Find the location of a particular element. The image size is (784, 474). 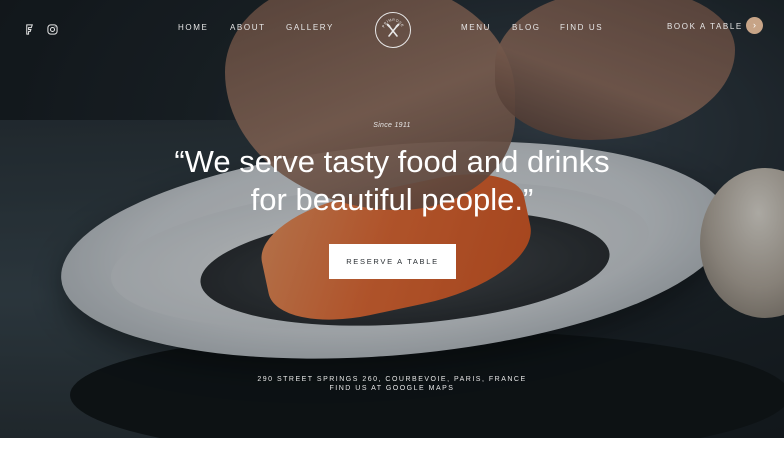

since-tagline: Since 1911 is located at coordinates (392, 125).